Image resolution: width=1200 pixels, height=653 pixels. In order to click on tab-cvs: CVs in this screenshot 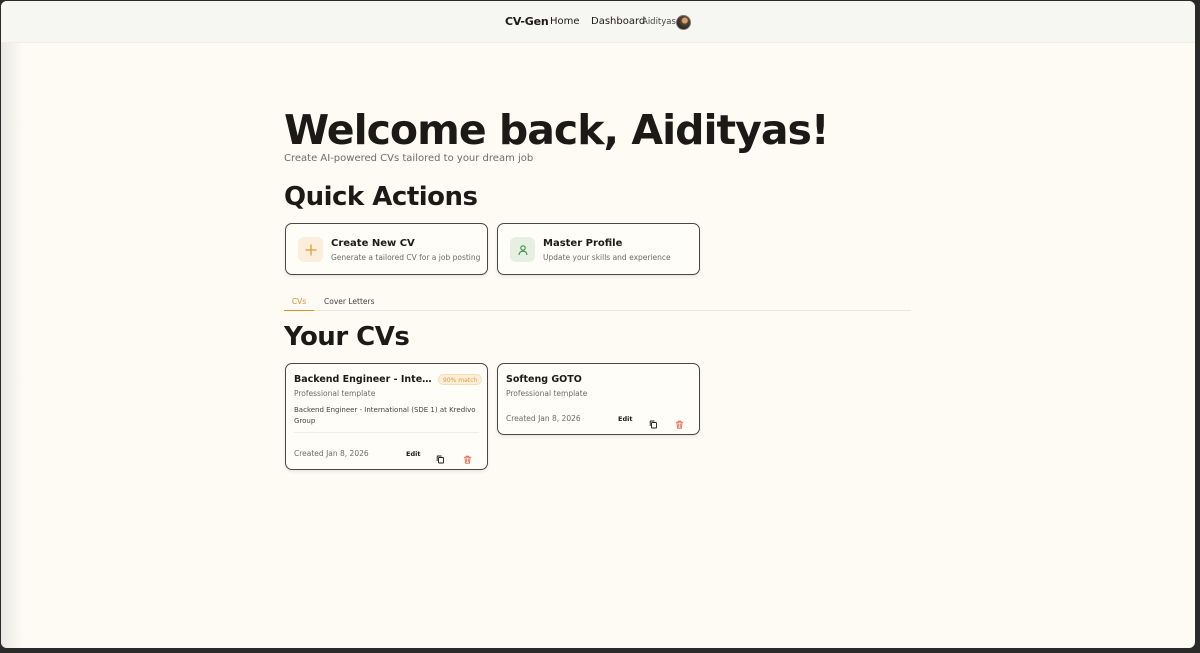, I will do `click(299, 304)`.